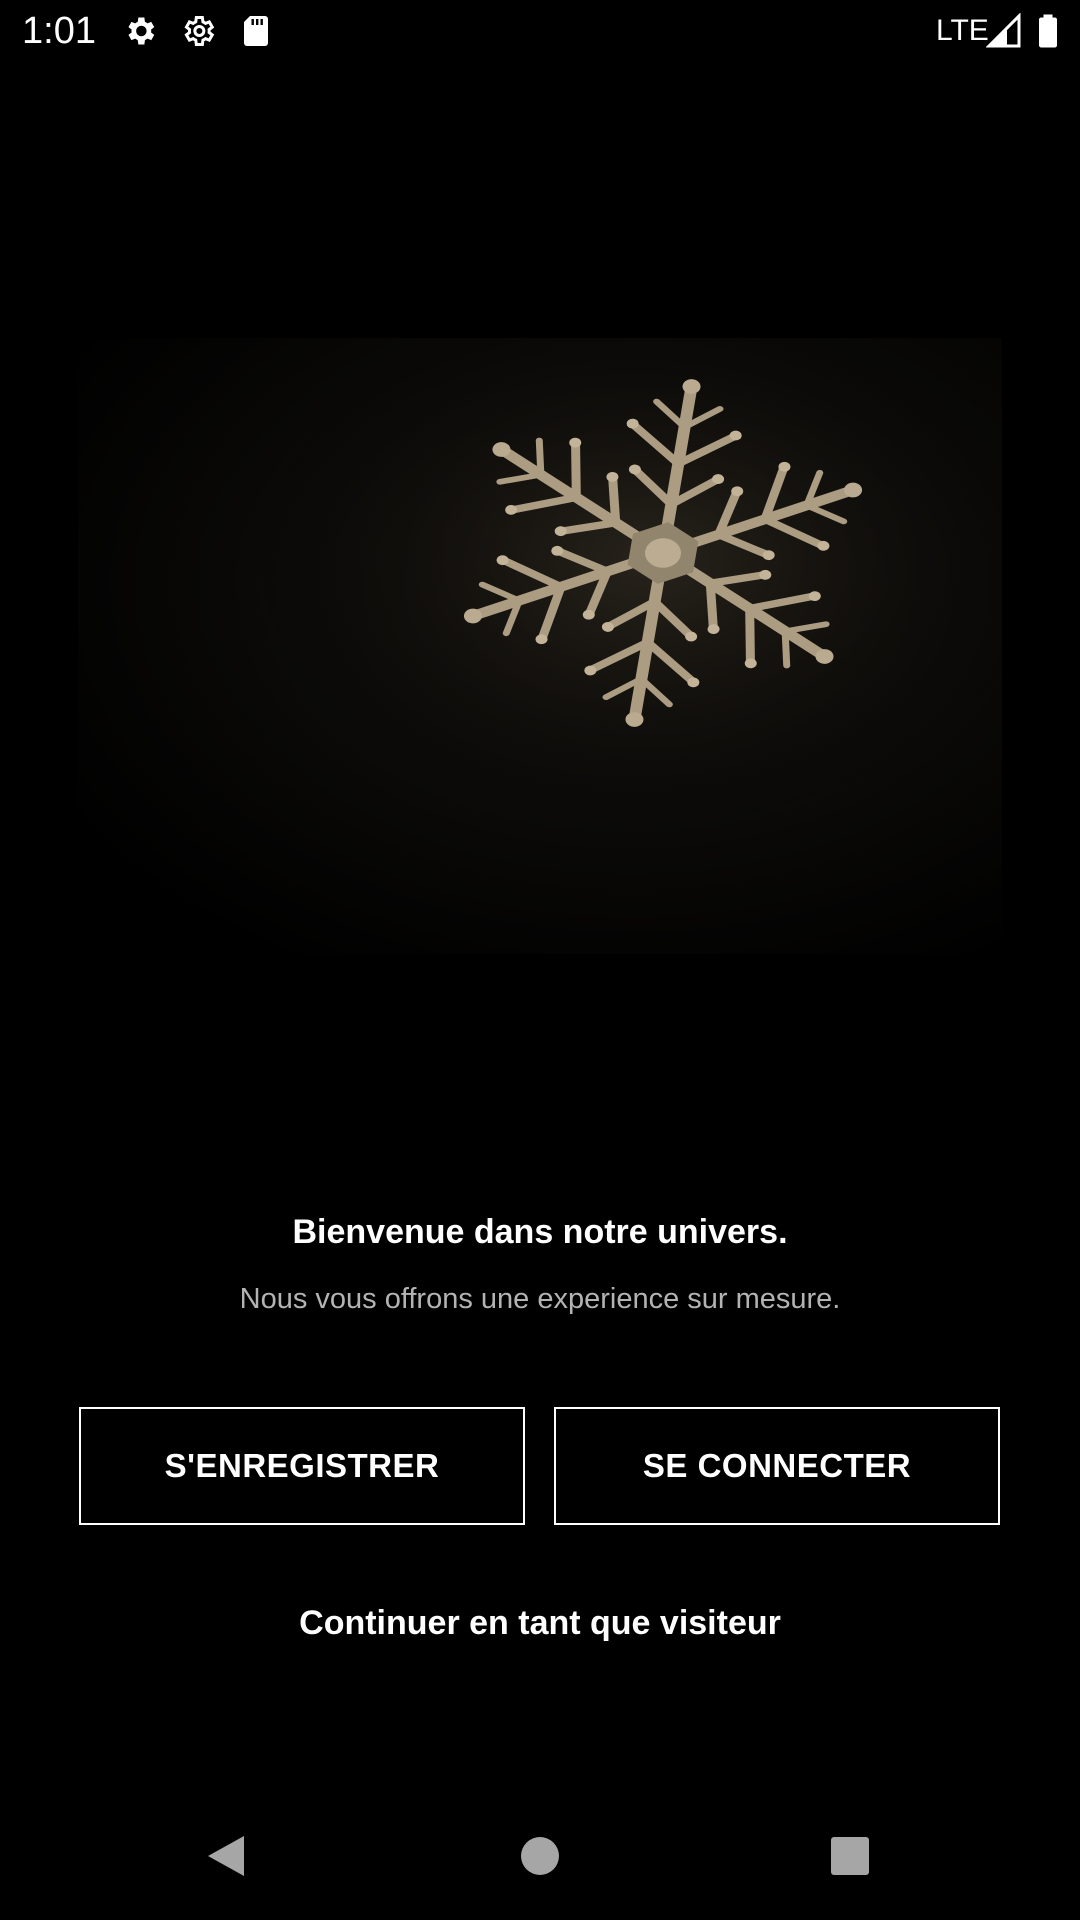  Describe the element at coordinates (540, 1623) in the screenshot. I see `continue-as-guest-link: Continuer en tant que visiteur` at that location.